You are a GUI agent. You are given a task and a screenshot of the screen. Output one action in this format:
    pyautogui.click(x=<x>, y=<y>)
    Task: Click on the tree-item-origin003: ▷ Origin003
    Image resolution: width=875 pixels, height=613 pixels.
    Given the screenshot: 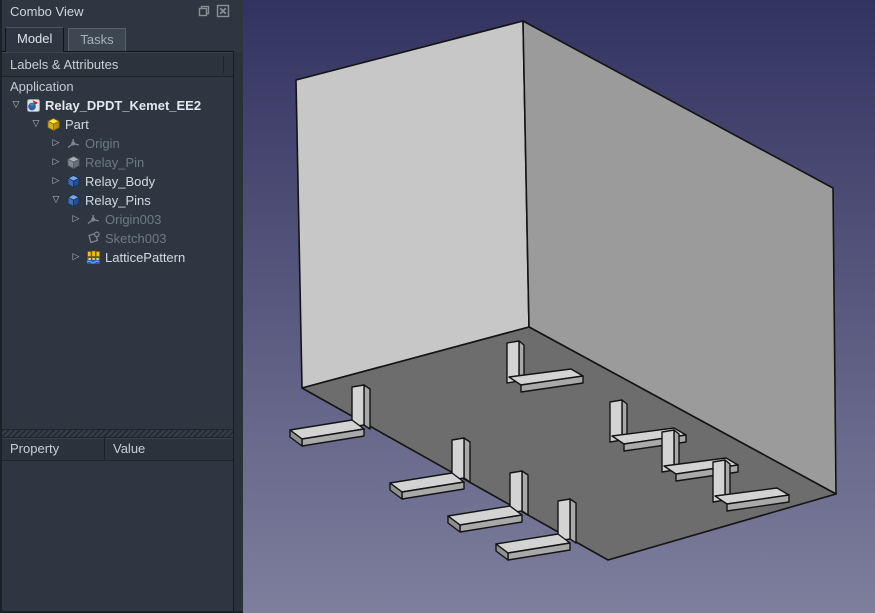 What is the action you would take?
    pyautogui.click(x=117, y=219)
    